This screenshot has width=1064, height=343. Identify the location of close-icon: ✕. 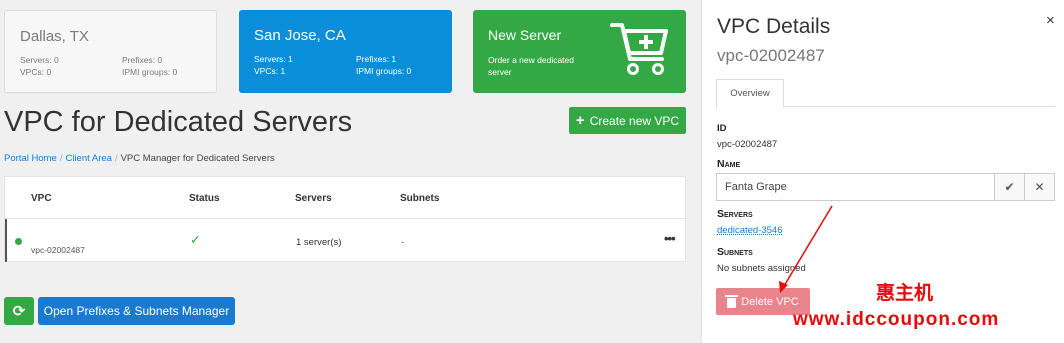
(1039, 187).